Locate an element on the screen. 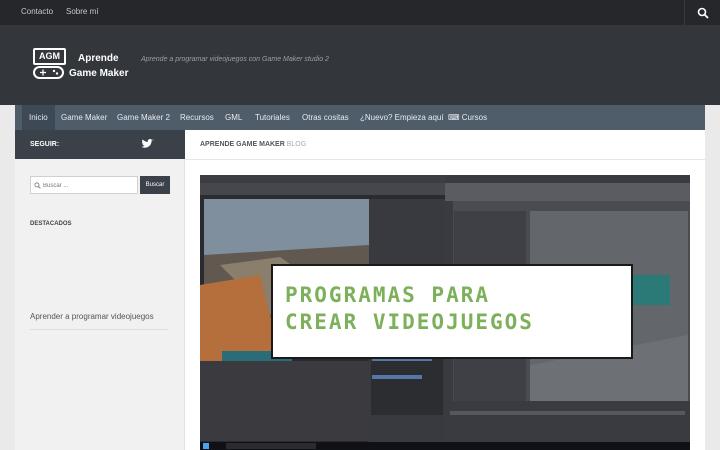  nav-item-game-maker-2: Game Maker 2 is located at coordinates (143, 117).